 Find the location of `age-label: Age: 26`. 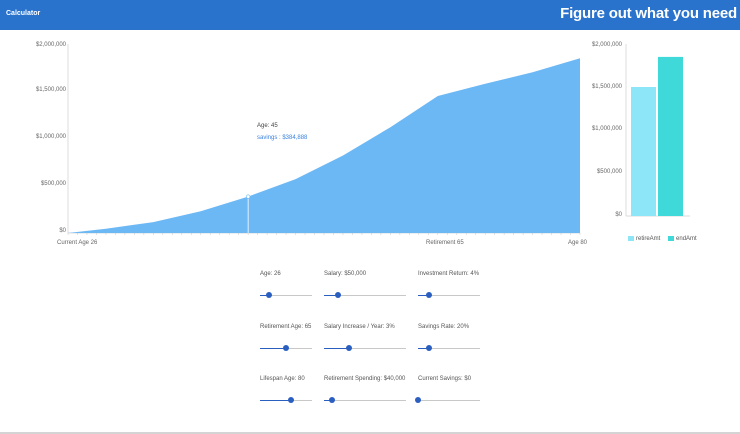

age-label: Age: 26 is located at coordinates (270, 274).